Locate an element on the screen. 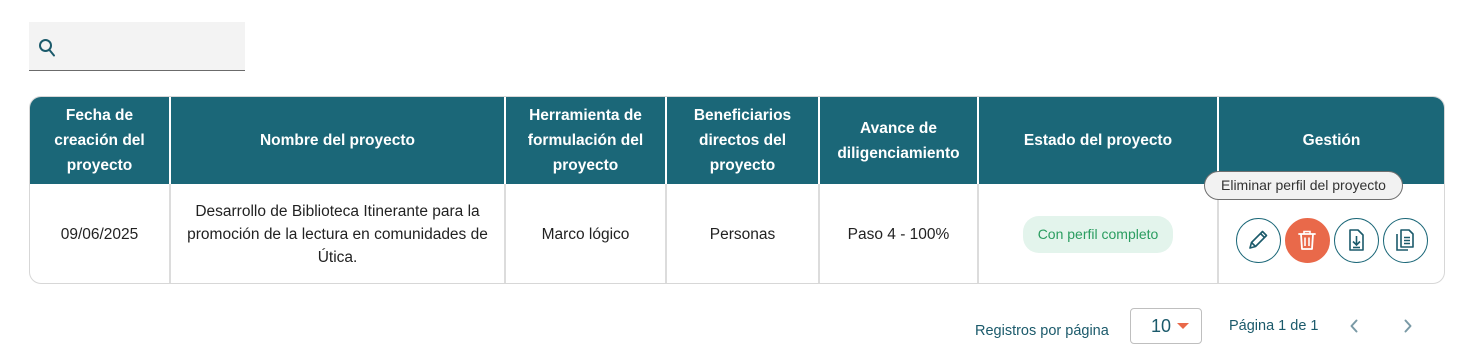  header-beneficiarios: Beneficiarios directos del proyecto is located at coordinates (743, 140).